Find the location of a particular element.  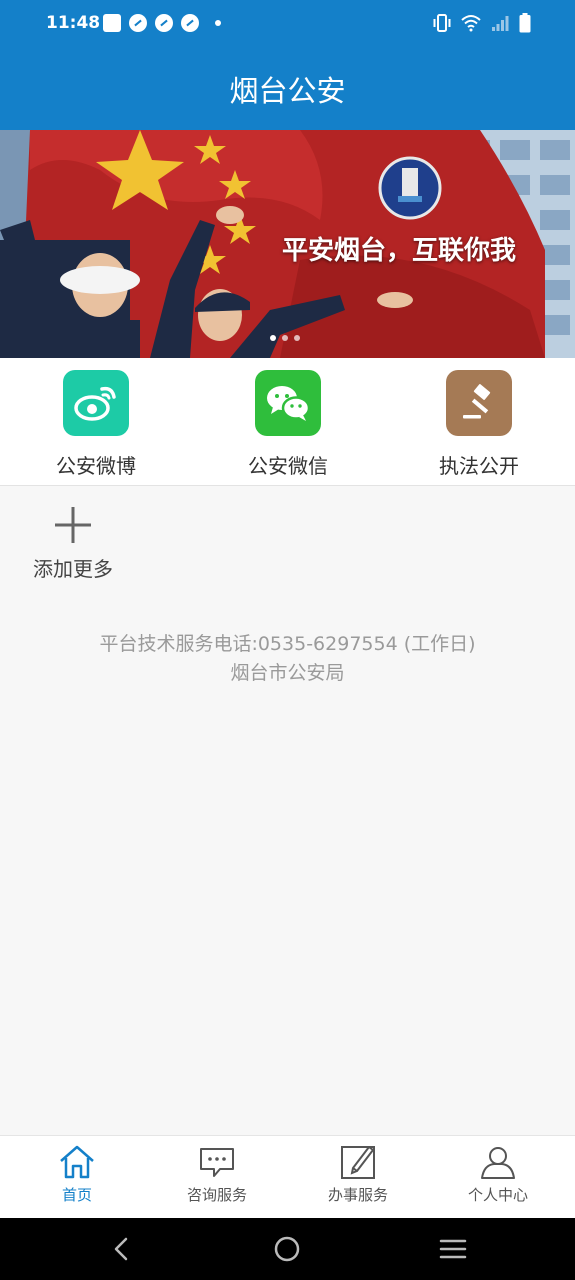

battery-icon is located at coordinates (525, 23).